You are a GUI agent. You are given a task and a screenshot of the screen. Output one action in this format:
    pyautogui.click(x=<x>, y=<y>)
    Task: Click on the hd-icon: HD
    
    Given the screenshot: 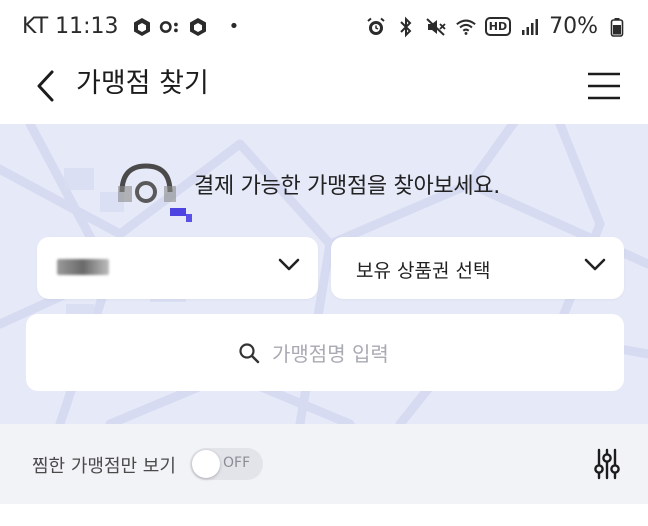 What is the action you would take?
    pyautogui.click(x=498, y=26)
    